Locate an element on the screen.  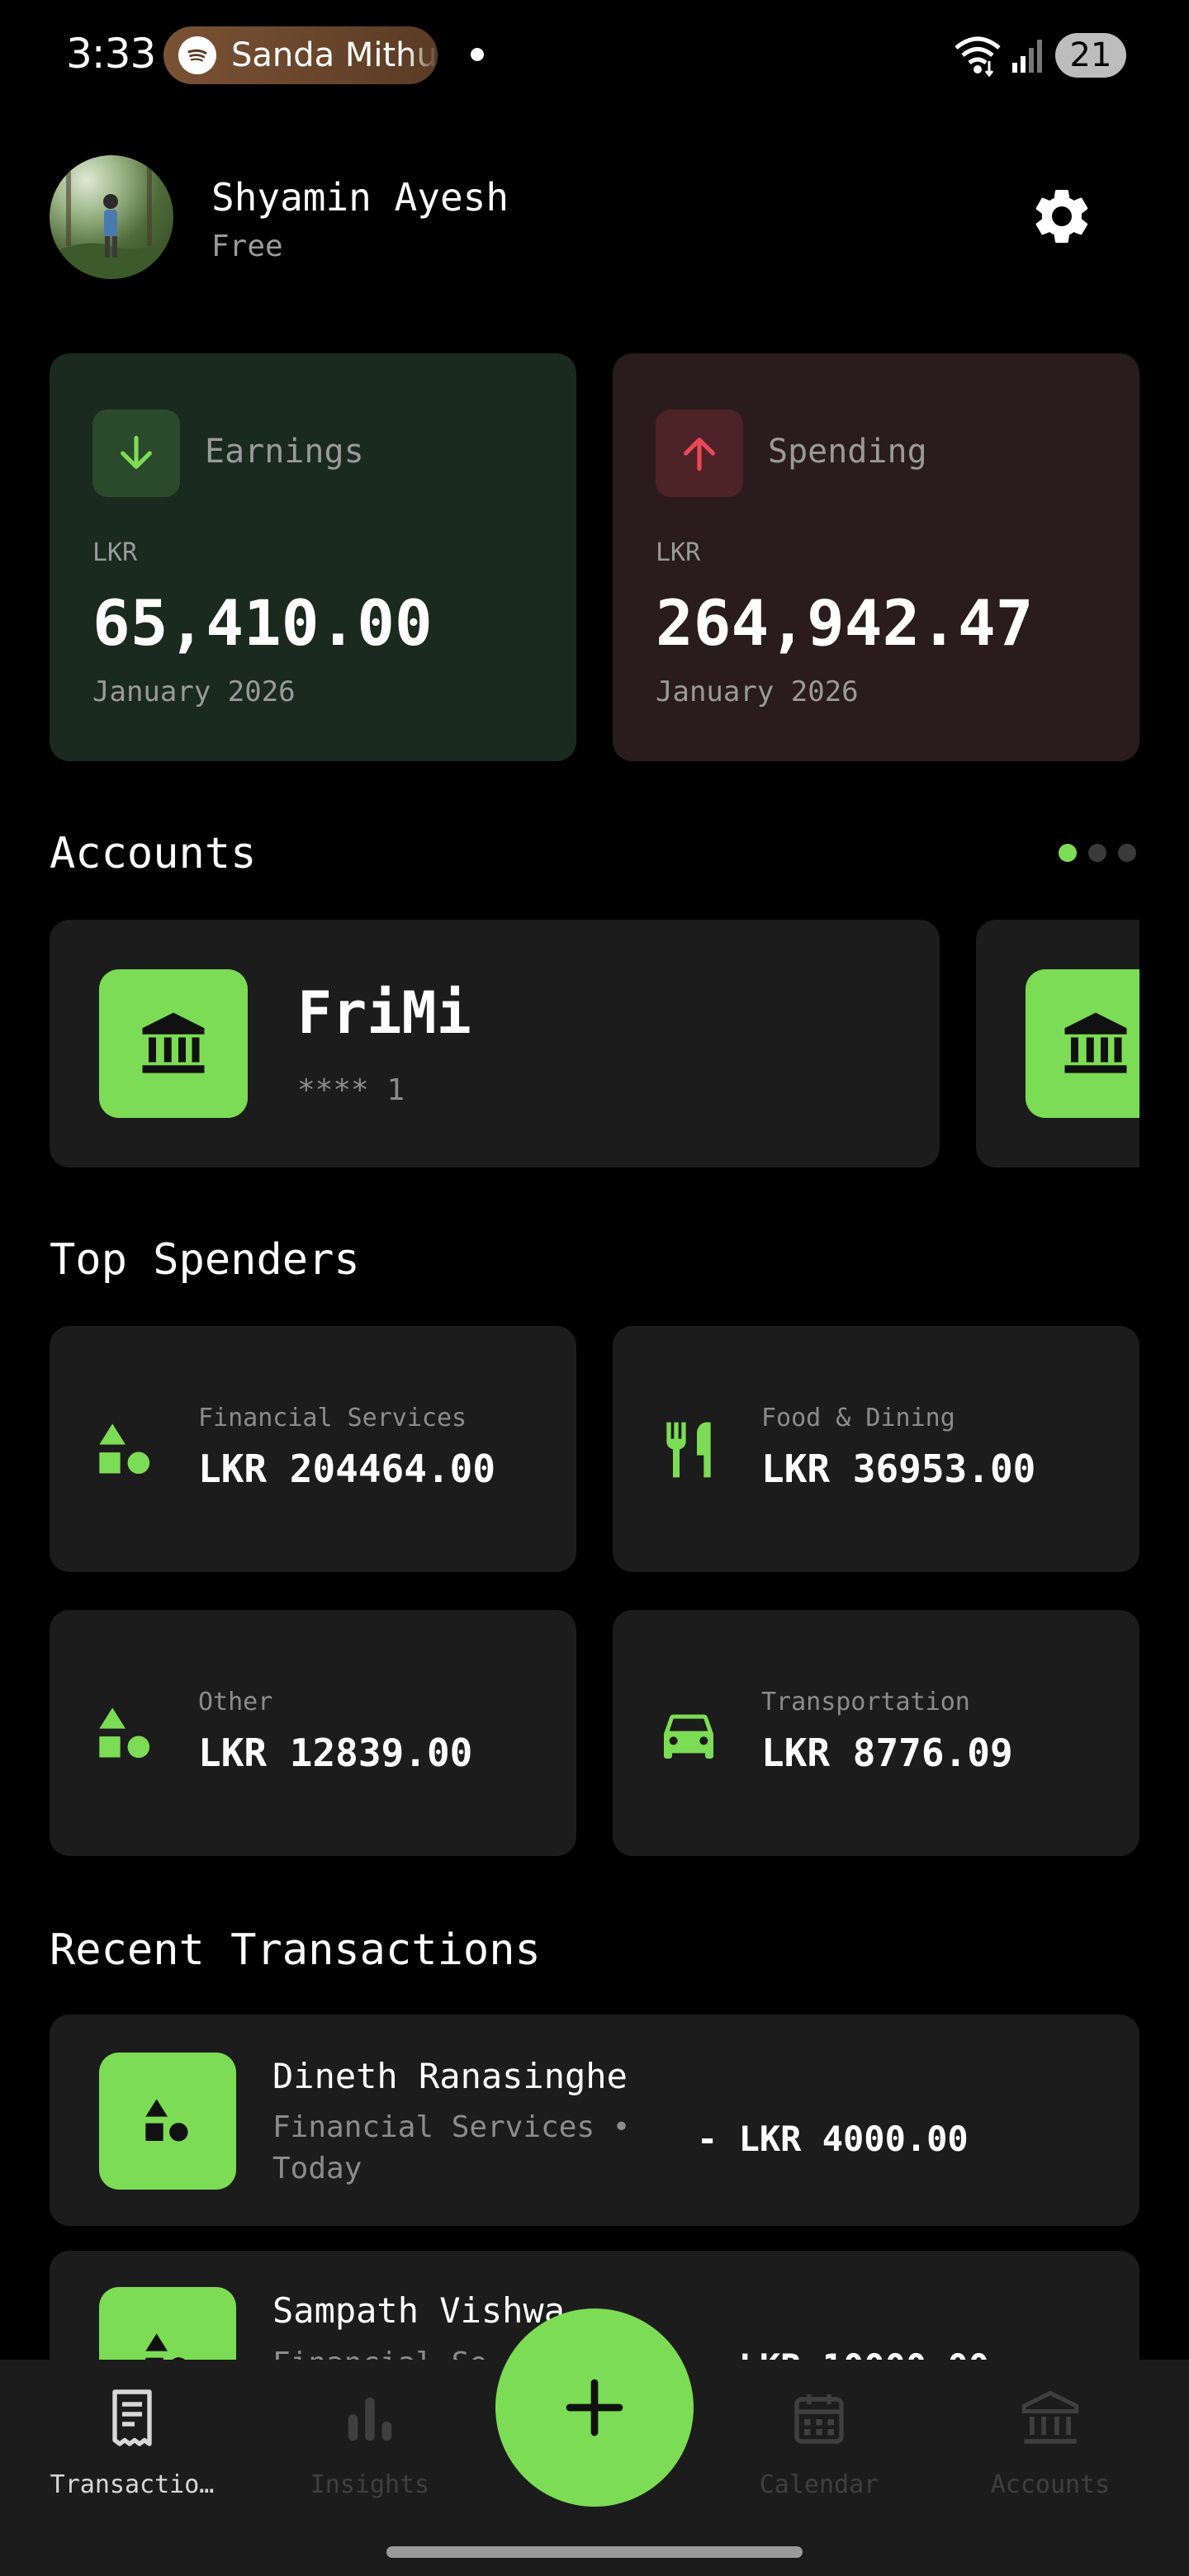
nav-label: Accounts is located at coordinates (1050, 2484).